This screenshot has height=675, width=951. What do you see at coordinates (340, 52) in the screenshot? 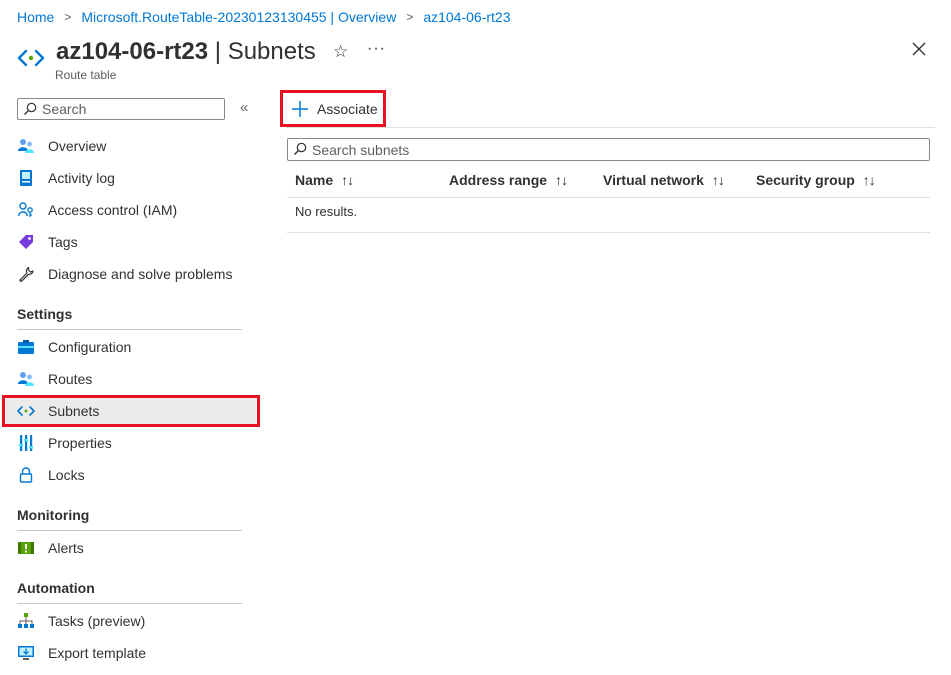
I see `favorite-star-icon: ☆` at bounding box center [340, 52].